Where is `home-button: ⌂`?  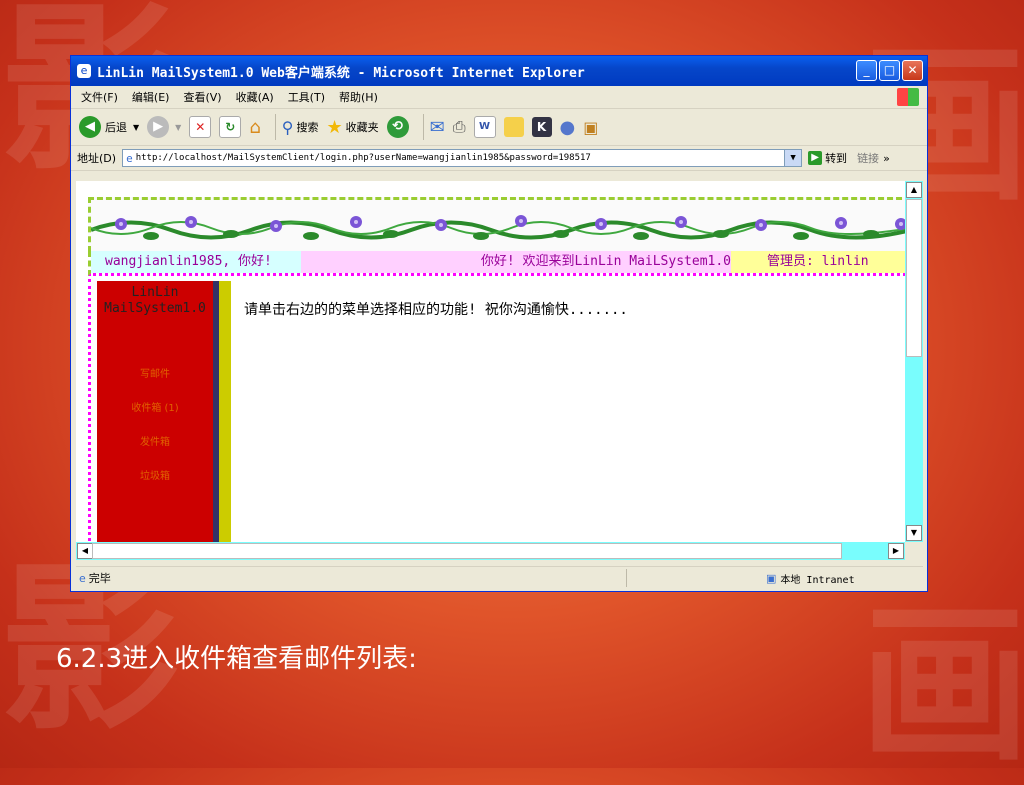 home-button: ⌂ is located at coordinates (254, 127).